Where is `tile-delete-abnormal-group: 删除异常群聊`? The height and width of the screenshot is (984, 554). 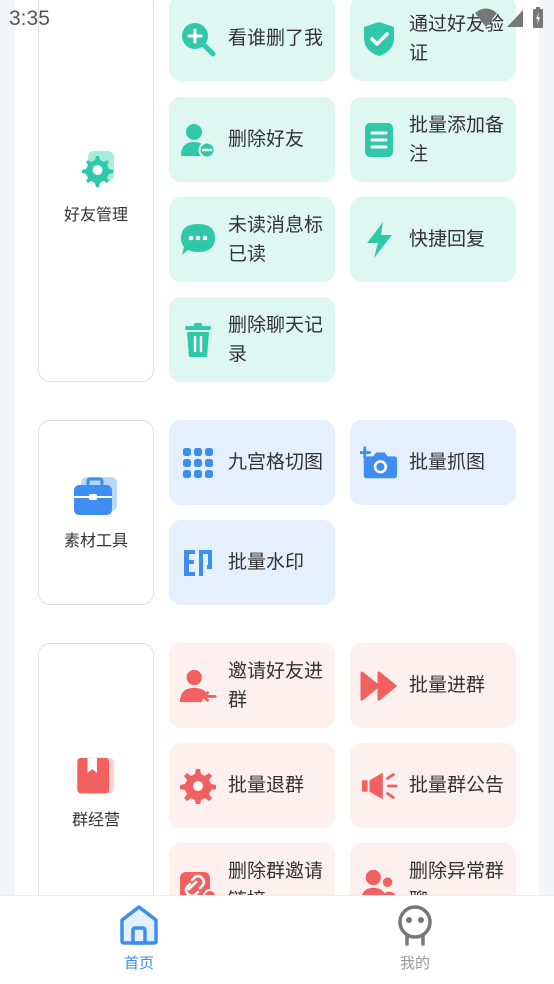 tile-delete-abnormal-group: 删除异常群聊 is located at coordinates (433, 869).